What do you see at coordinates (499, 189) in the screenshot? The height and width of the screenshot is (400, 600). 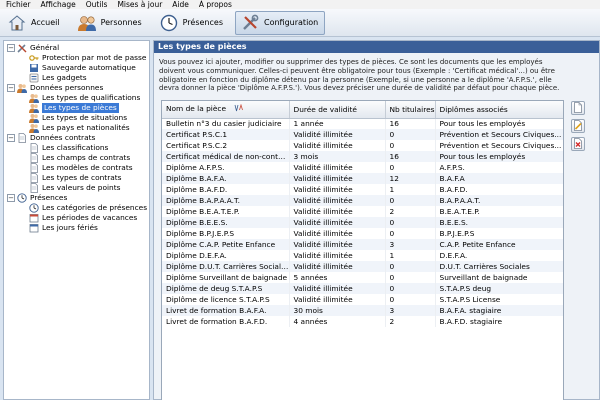 I see `cell-diplomes: B.A.F.D.` at bounding box center [499, 189].